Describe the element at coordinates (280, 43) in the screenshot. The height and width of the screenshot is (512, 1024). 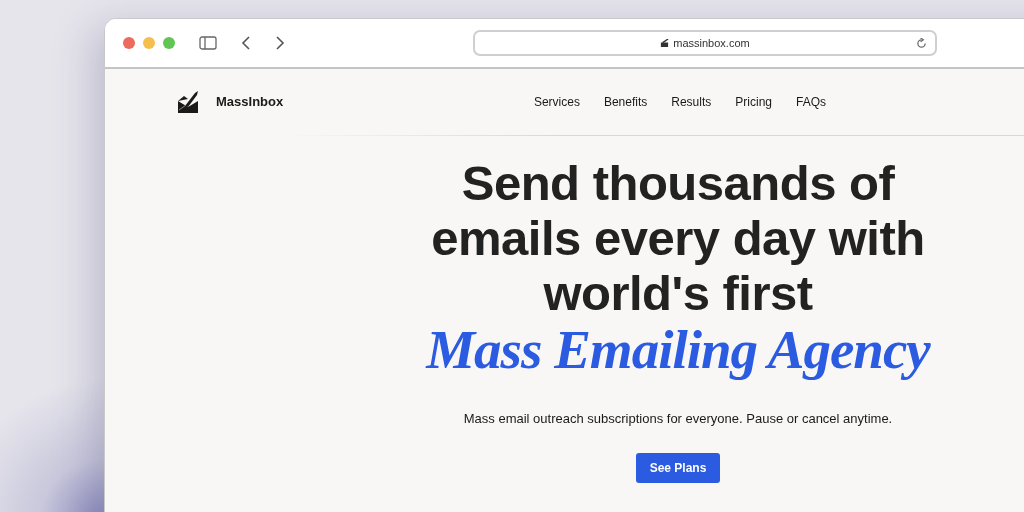
I see `forward-icon` at that location.